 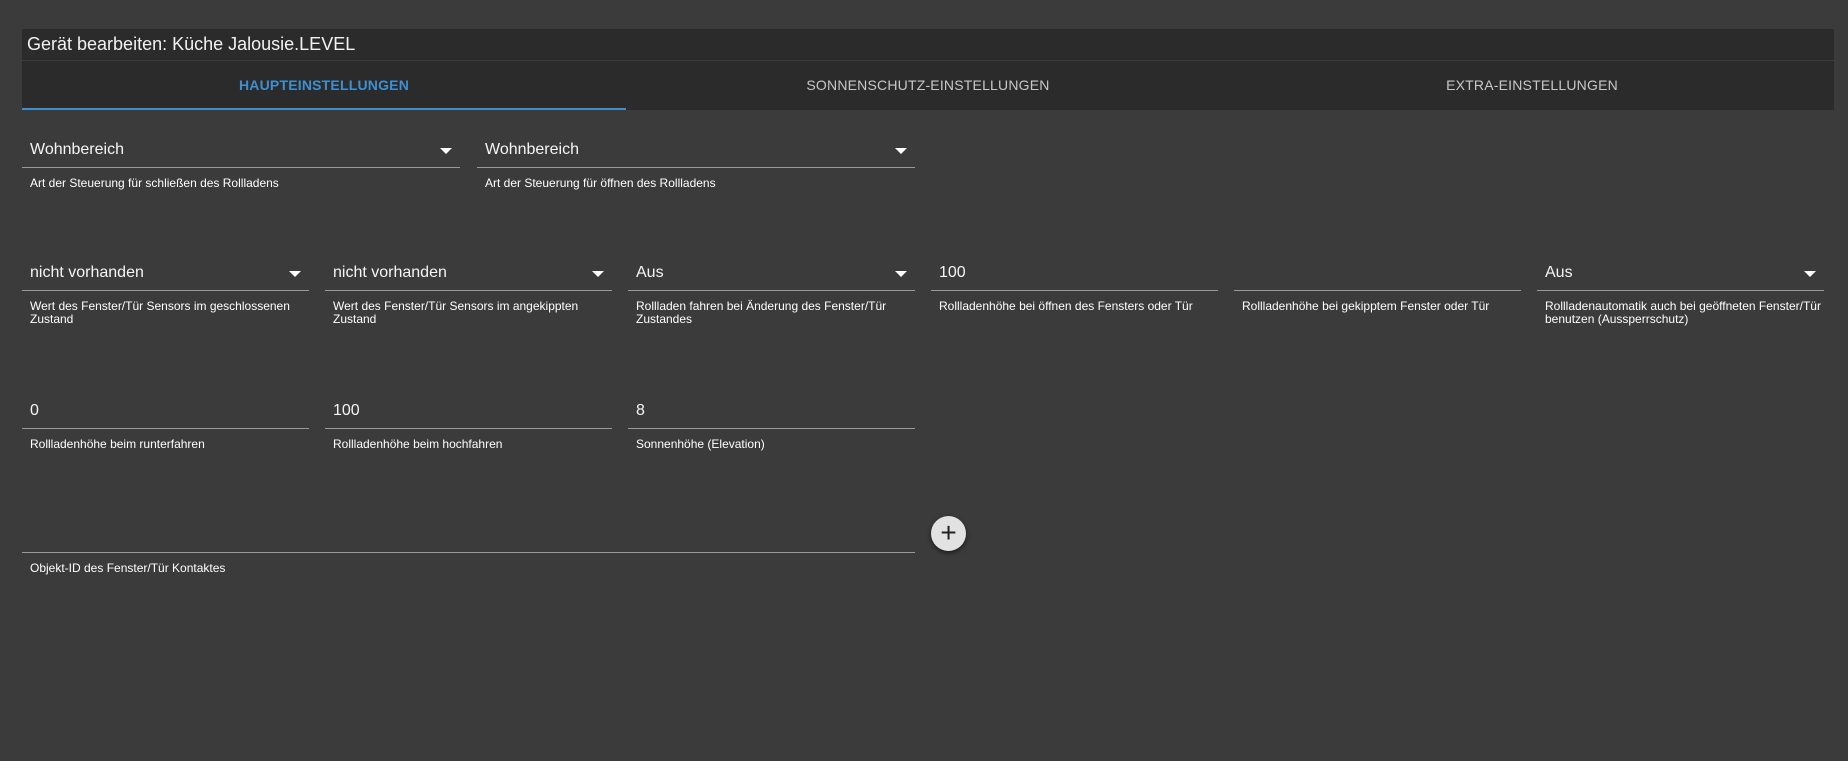 What do you see at coordinates (650, 272) in the screenshot?
I see `drive-on-change-value: Aus` at bounding box center [650, 272].